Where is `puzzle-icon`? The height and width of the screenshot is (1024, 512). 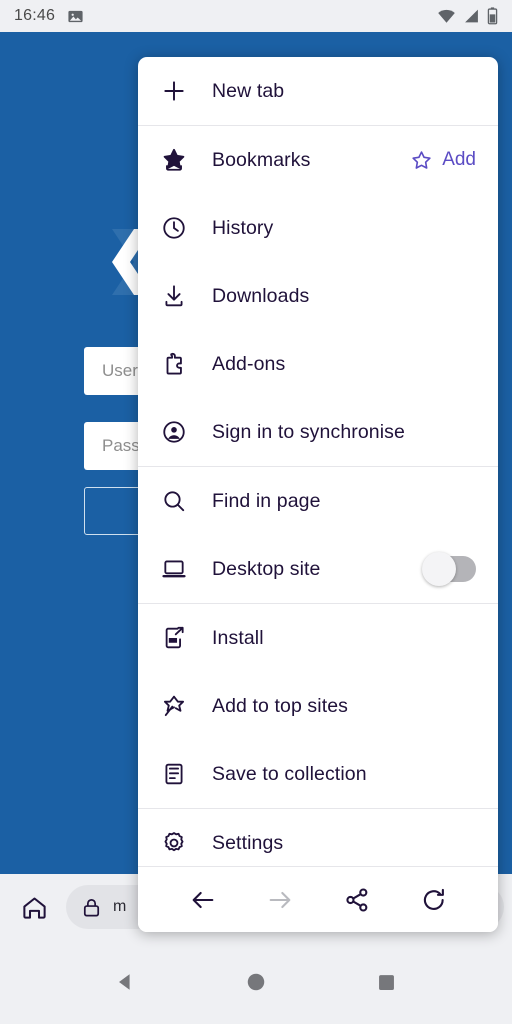
puzzle-icon is located at coordinates (174, 364).